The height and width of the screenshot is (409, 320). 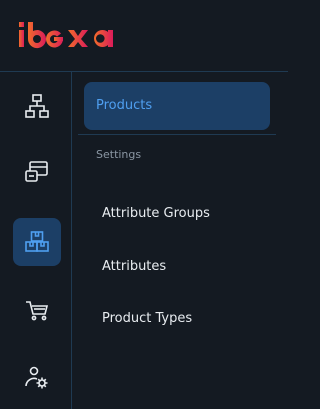 I want to click on content-icon, so click(x=37, y=172).